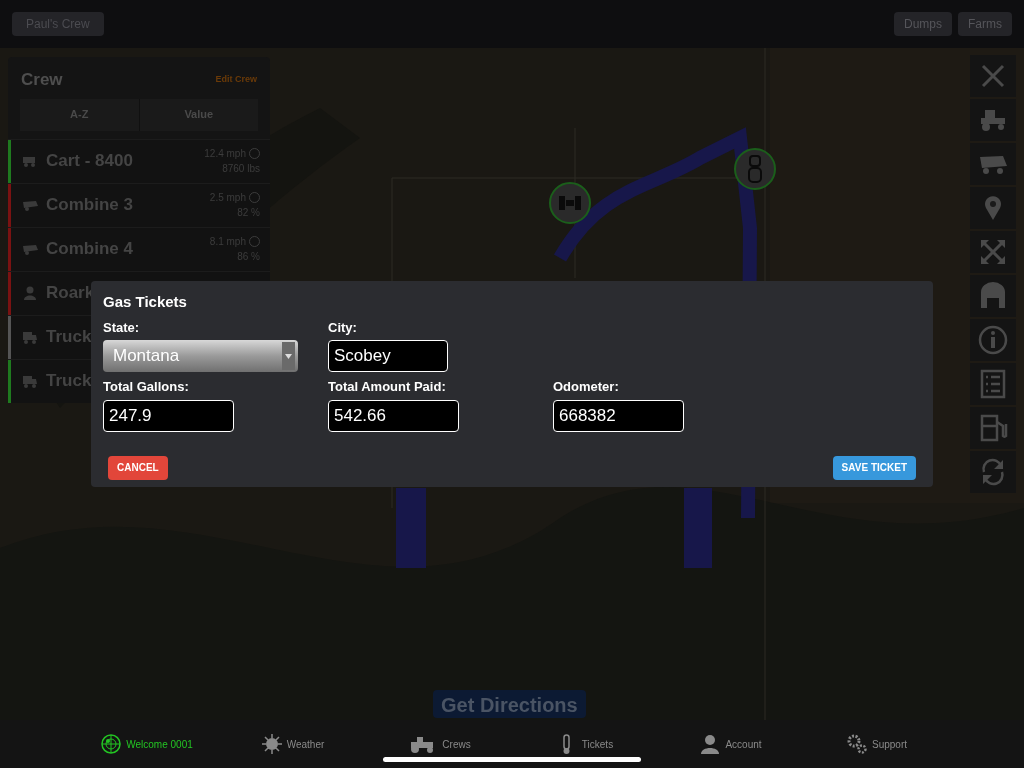  Describe the element at coordinates (387, 387) in the screenshot. I see `field-label: Total Amount Paid:` at that location.